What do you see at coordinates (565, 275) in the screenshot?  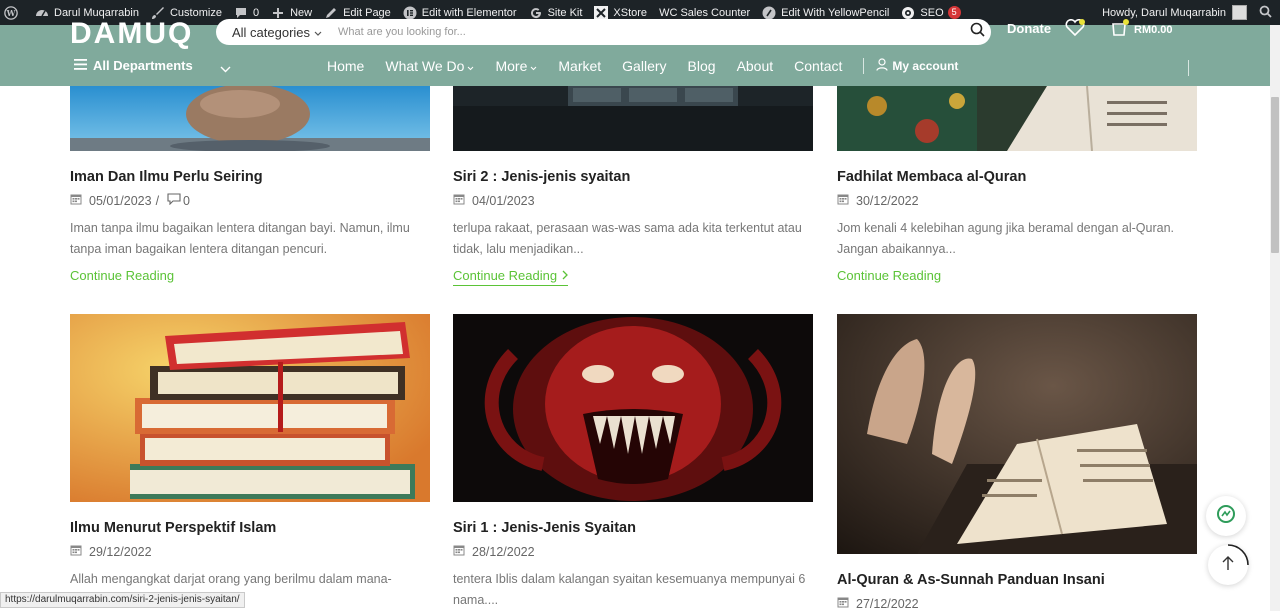 I see `chevron-right-icon` at bounding box center [565, 275].